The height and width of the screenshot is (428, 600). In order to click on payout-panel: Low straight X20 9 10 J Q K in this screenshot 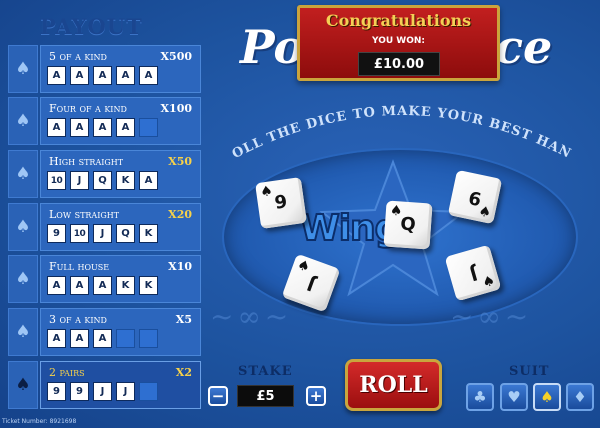, I will do `click(120, 227)`.